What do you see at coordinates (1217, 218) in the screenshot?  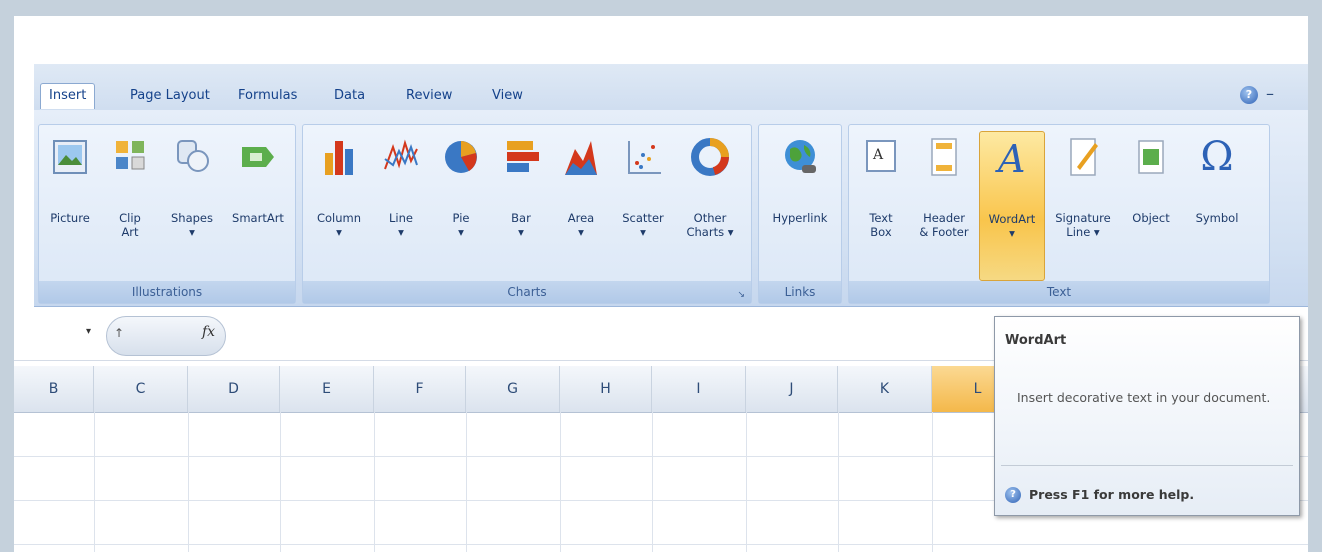 I see `symbol-label: Symbol` at bounding box center [1217, 218].